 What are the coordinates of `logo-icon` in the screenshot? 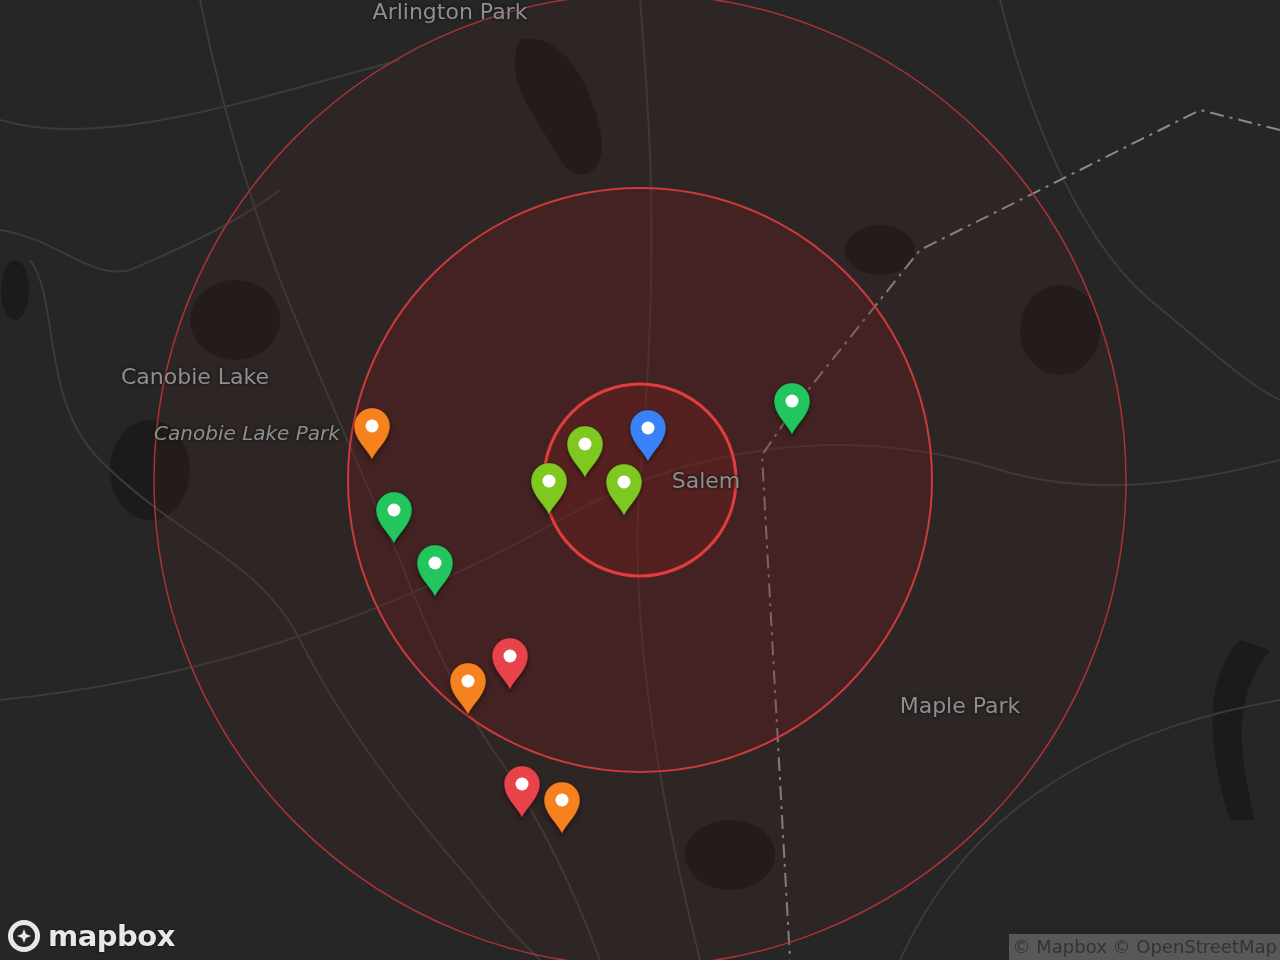 It's located at (24, 936).